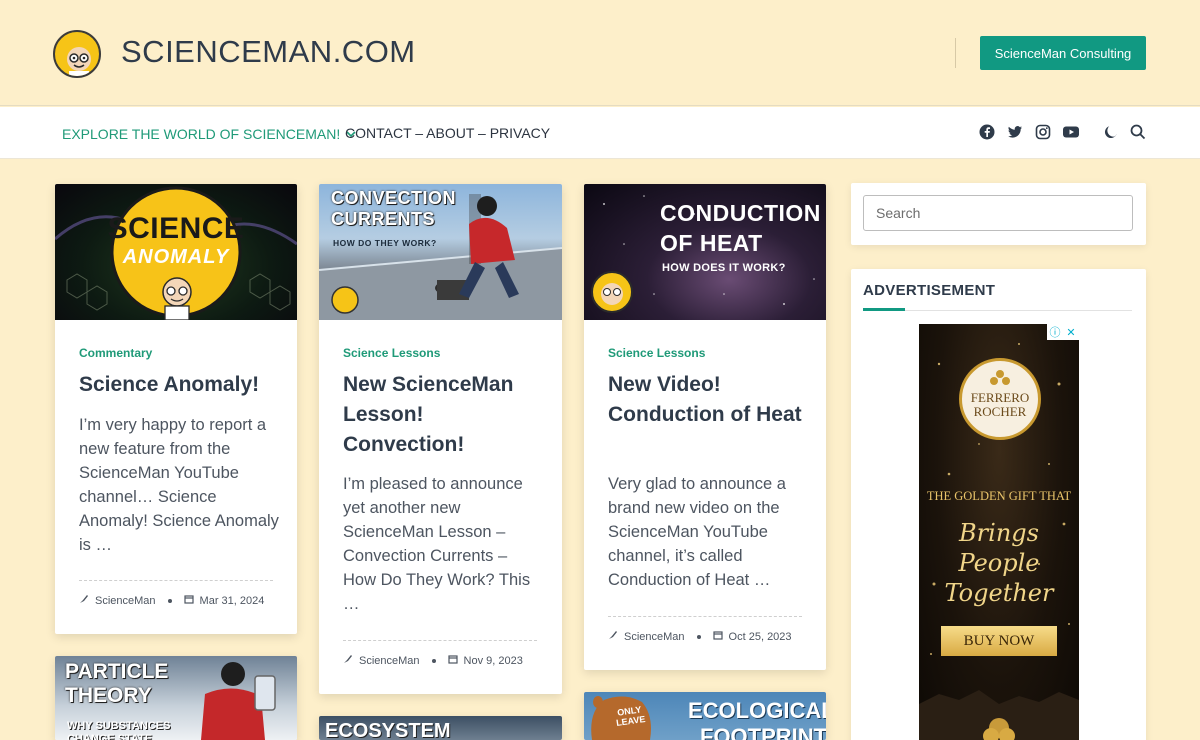 The image size is (1200, 740). What do you see at coordinates (201, 134) in the screenshot?
I see `nav-explore-label: EXPLORE THE WORLD OF SCIENCEMAN!` at bounding box center [201, 134].